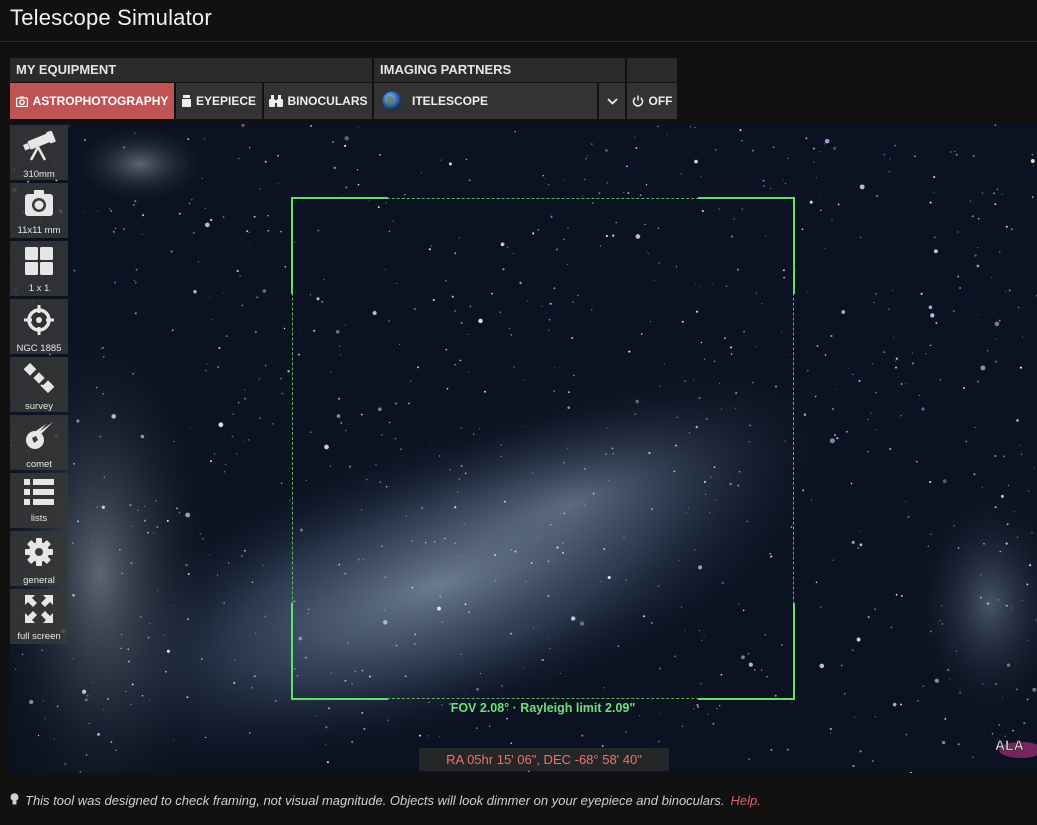  I want to click on app-title: Telescope Simulator, so click(111, 17).